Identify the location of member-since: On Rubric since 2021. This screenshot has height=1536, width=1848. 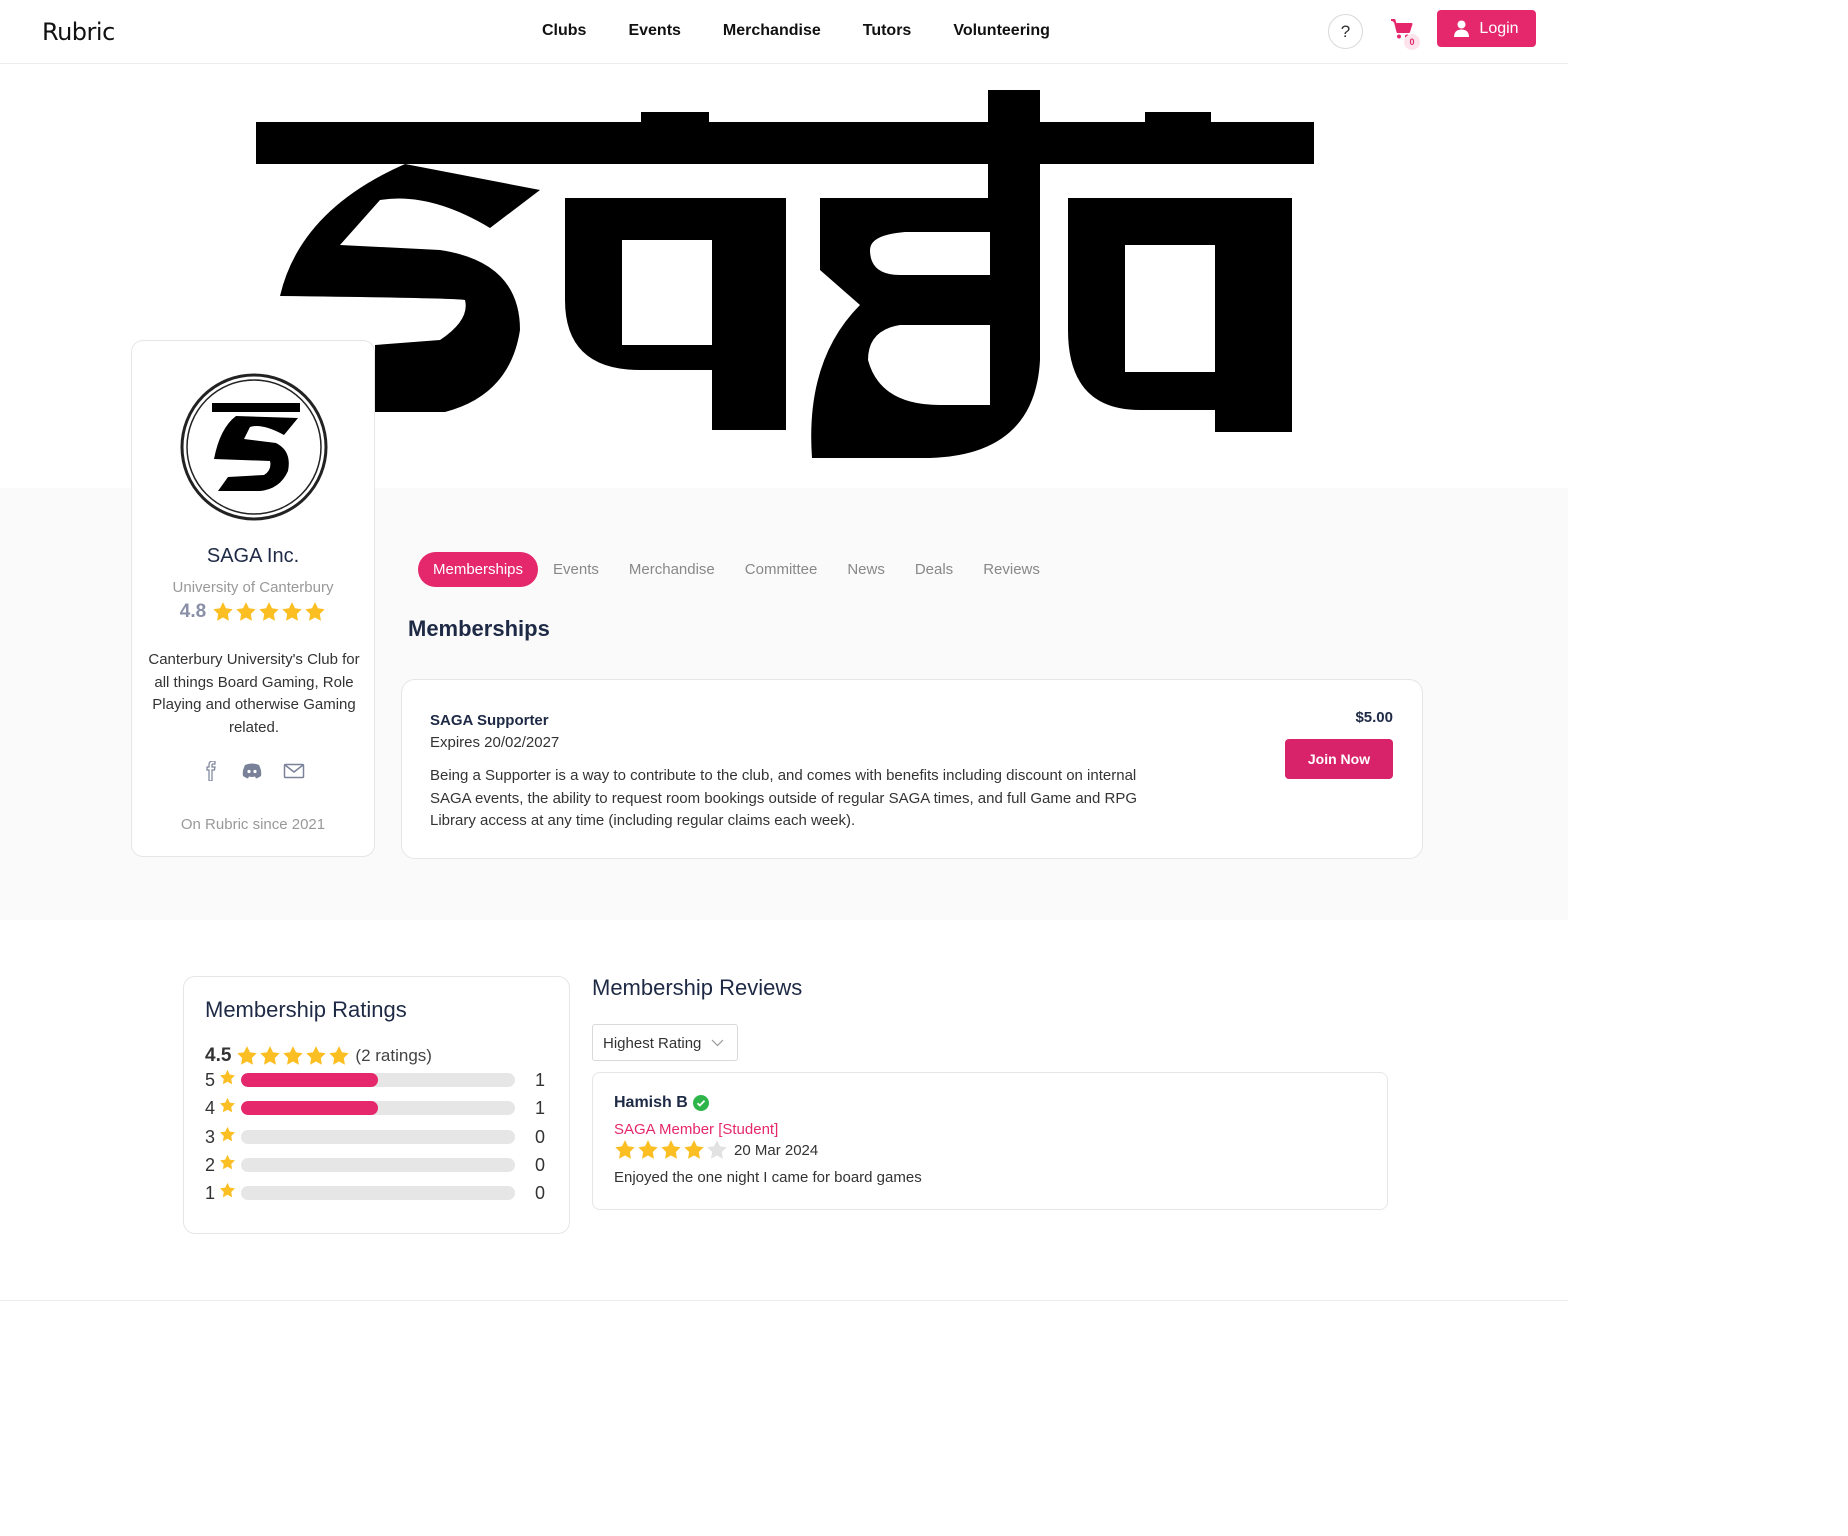
(253, 824).